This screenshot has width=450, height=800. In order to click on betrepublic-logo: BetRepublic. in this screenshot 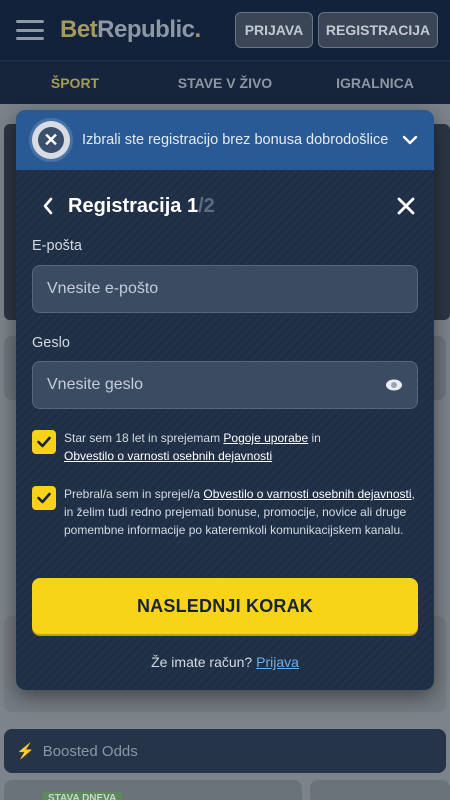, I will do `click(130, 30)`.